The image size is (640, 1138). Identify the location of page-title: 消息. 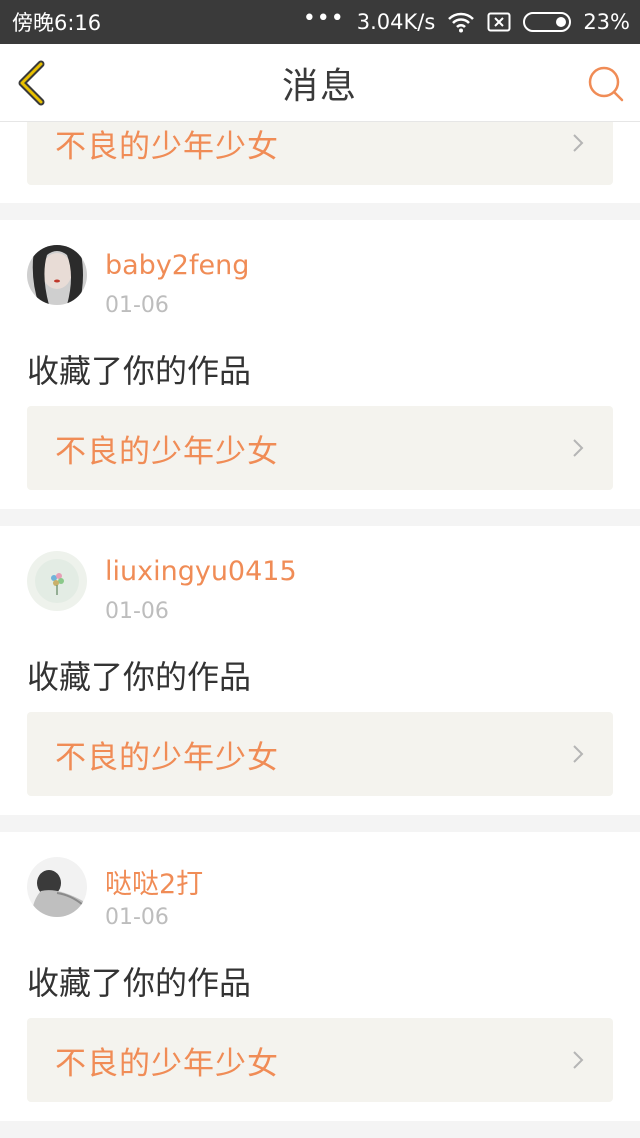
(319, 86).